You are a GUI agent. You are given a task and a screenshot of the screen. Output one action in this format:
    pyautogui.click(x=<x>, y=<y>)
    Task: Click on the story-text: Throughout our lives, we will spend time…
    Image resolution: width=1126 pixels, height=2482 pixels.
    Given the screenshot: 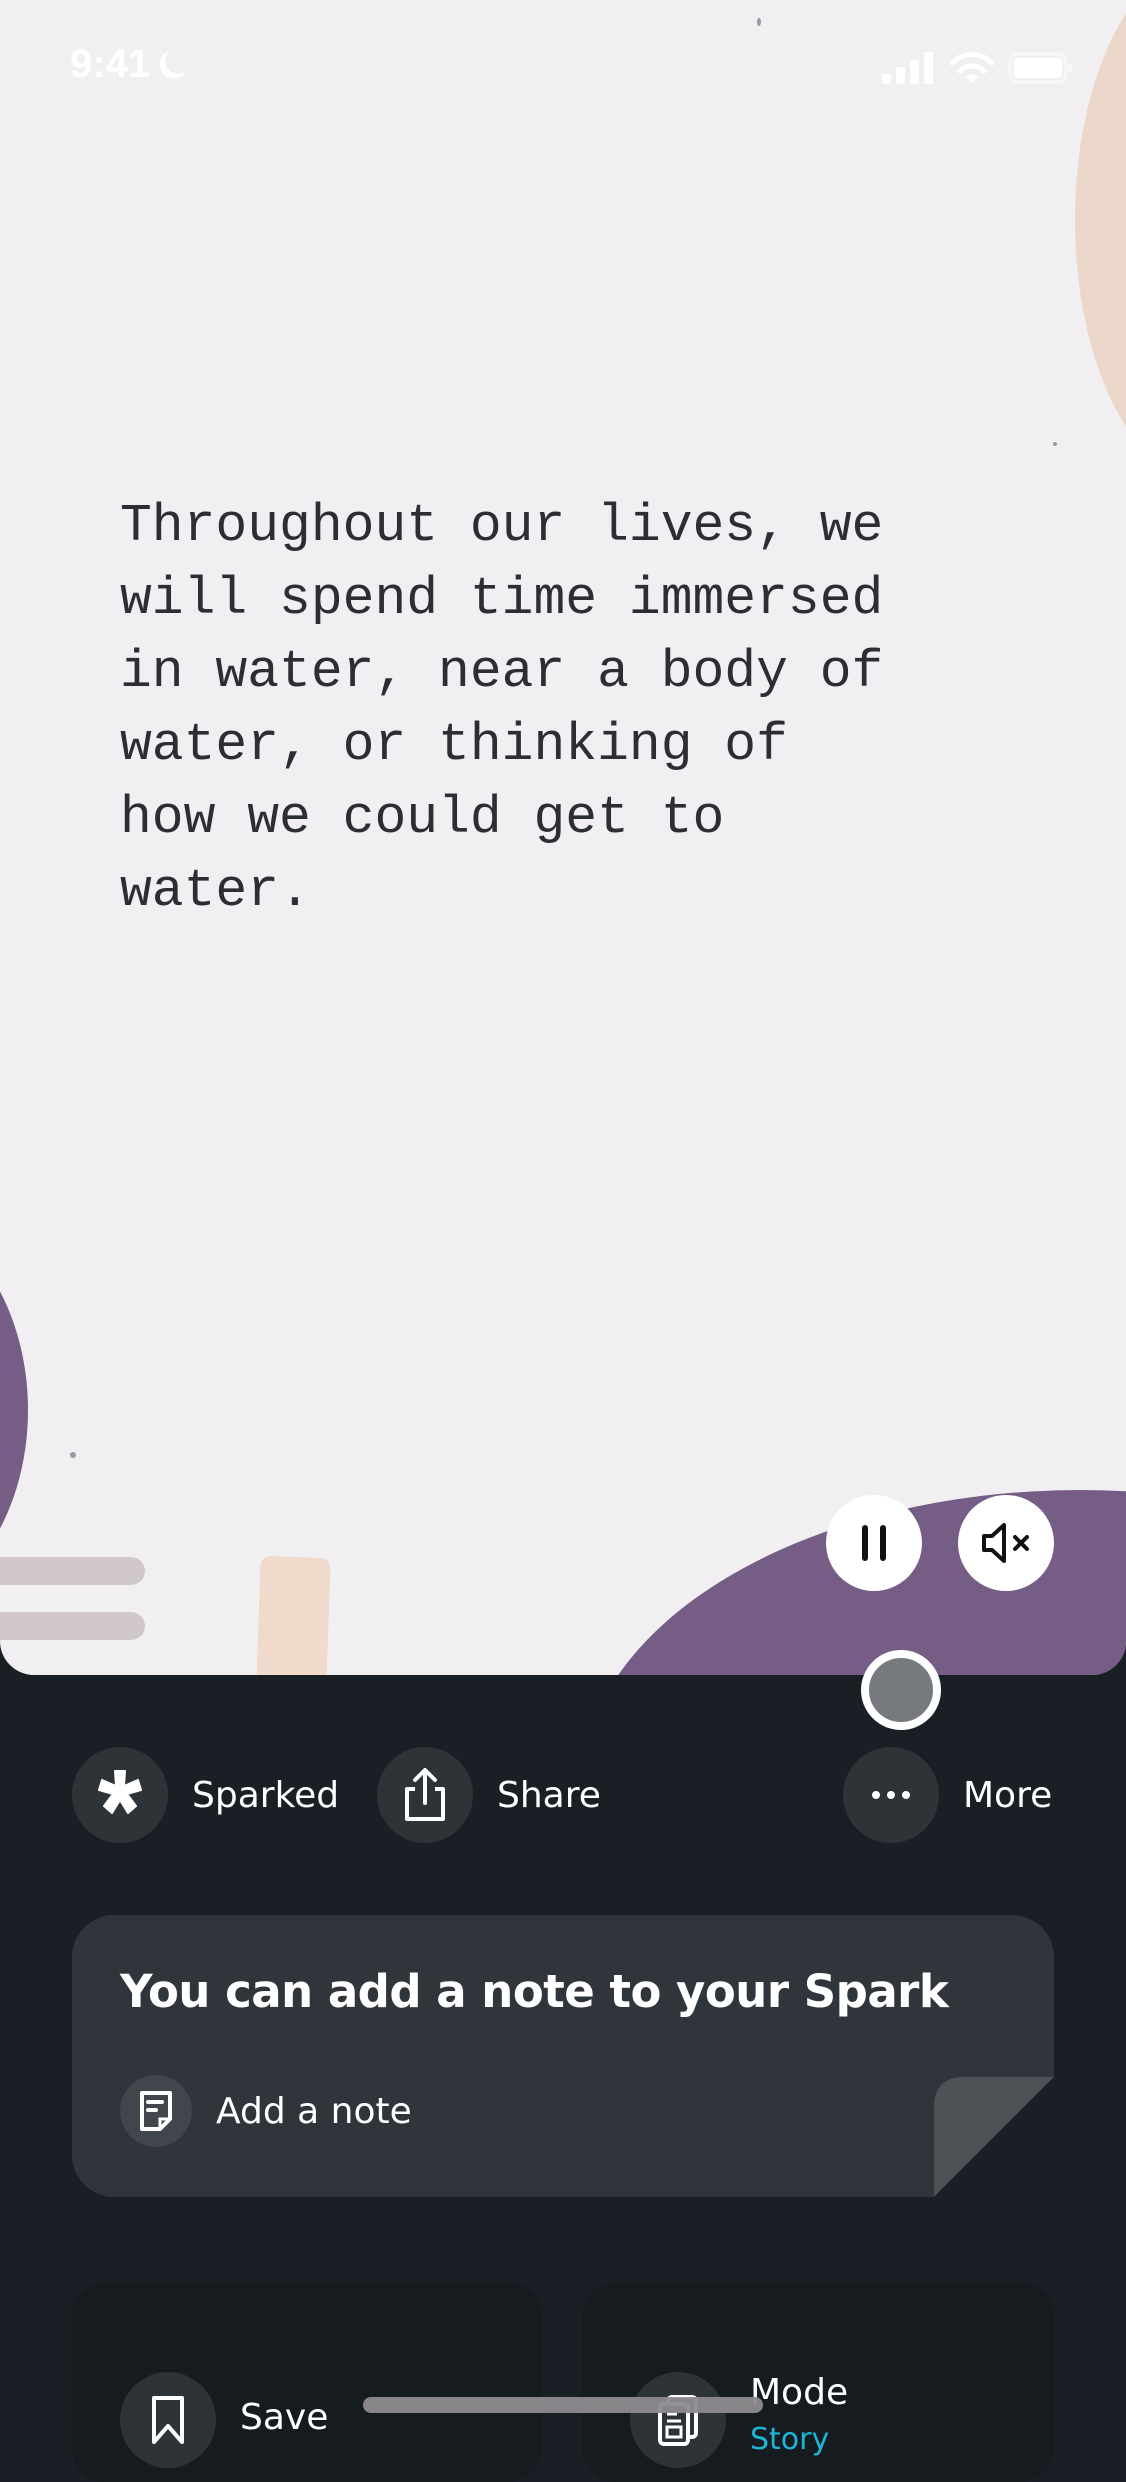 What is the action you would take?
    pyautogui.click(x=502, y=708)
    